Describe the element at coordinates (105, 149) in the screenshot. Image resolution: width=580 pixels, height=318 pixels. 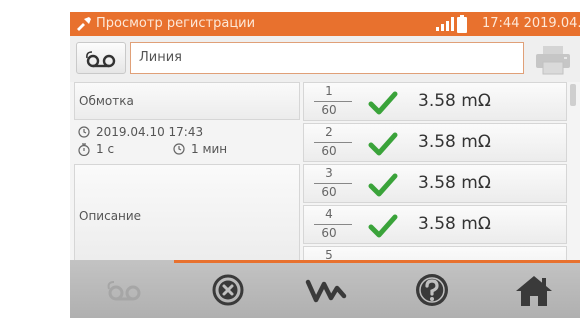
I see `measurement-time: 1 с` at that location.